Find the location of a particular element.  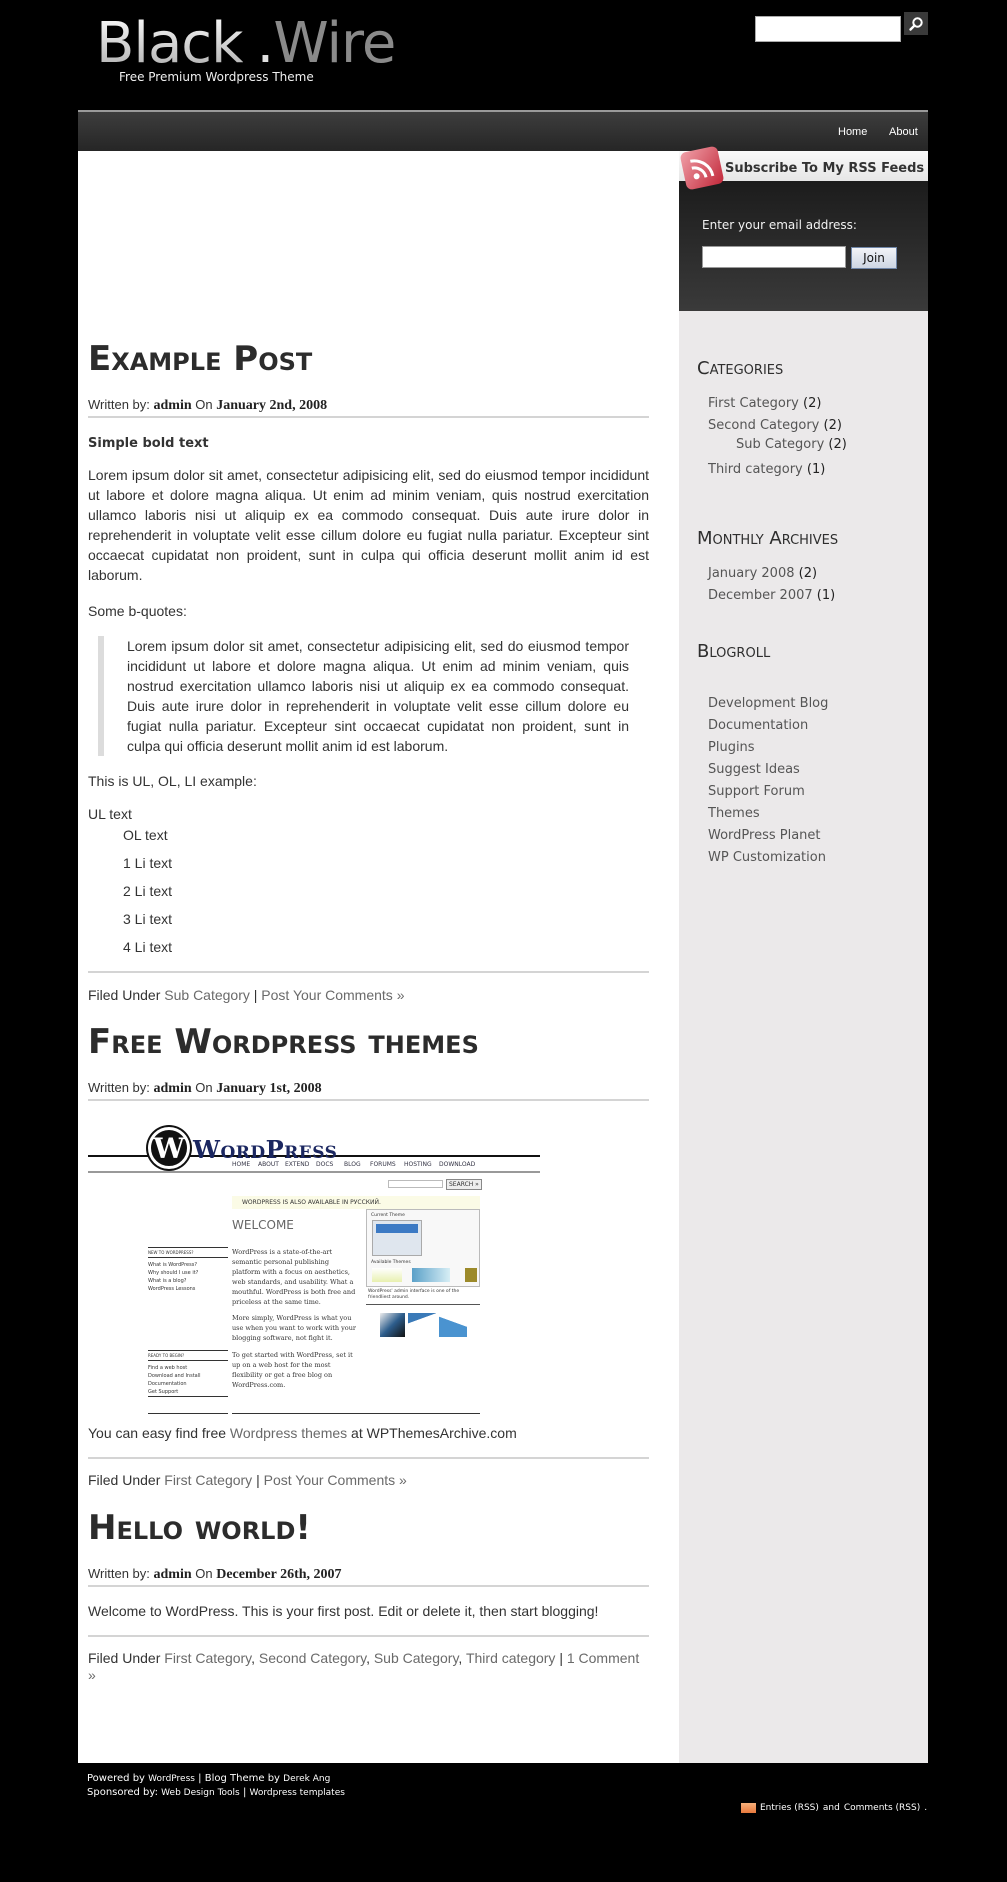

category-count: (2) is located at coordinates (837, 444).